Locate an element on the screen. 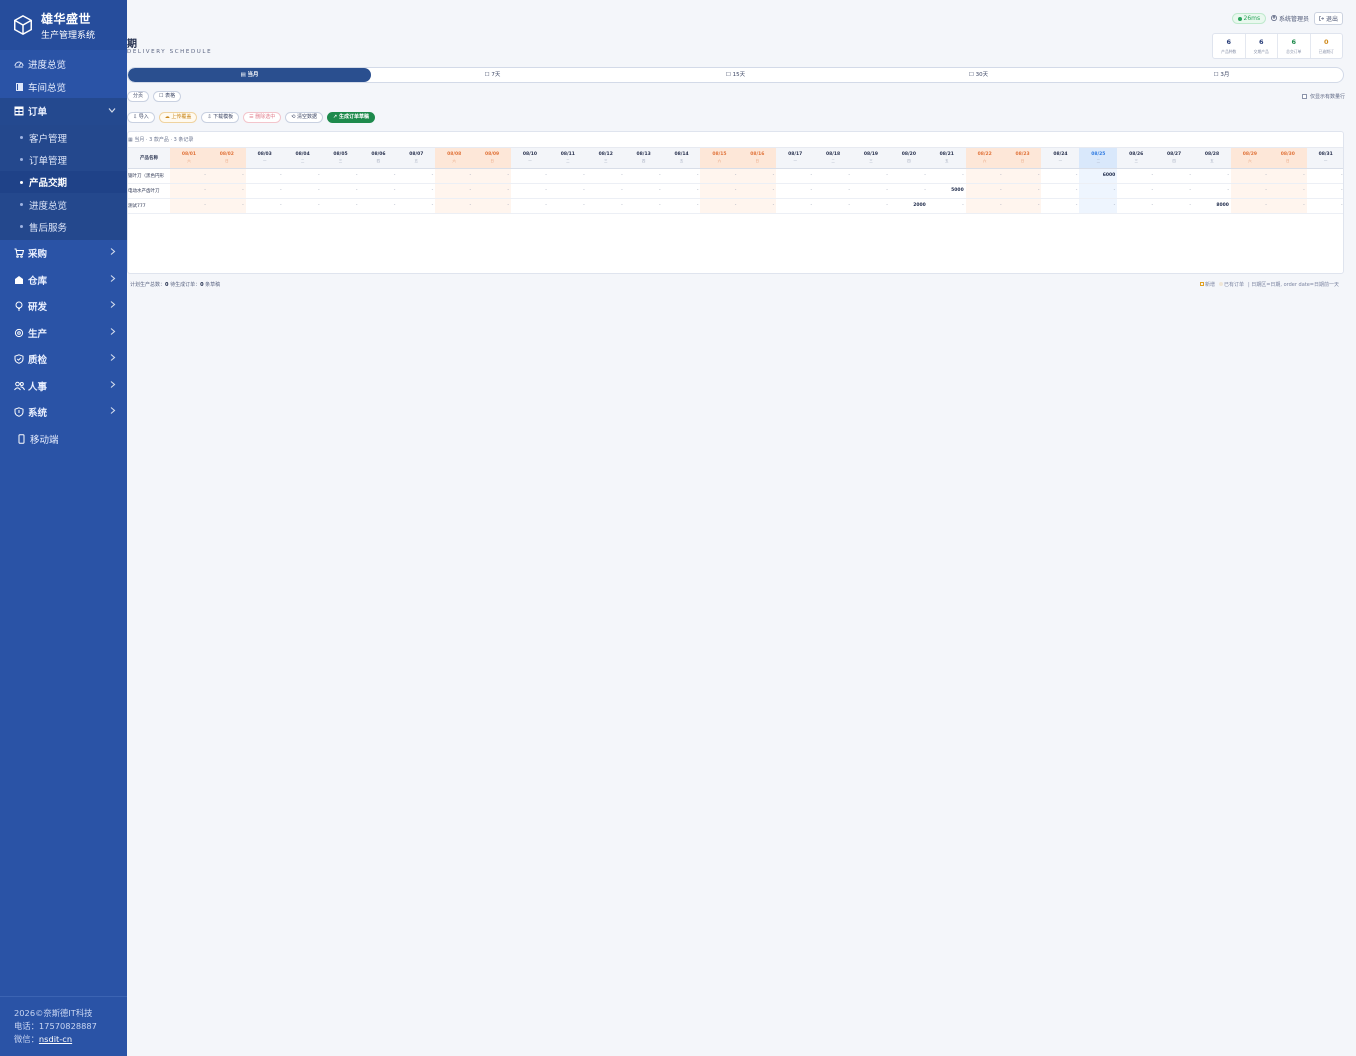 Image resolution: width=1356 pixels, height=1056 pixels. sidebar-item-workshop: 车间总览 is located at coordinates (63, 86).